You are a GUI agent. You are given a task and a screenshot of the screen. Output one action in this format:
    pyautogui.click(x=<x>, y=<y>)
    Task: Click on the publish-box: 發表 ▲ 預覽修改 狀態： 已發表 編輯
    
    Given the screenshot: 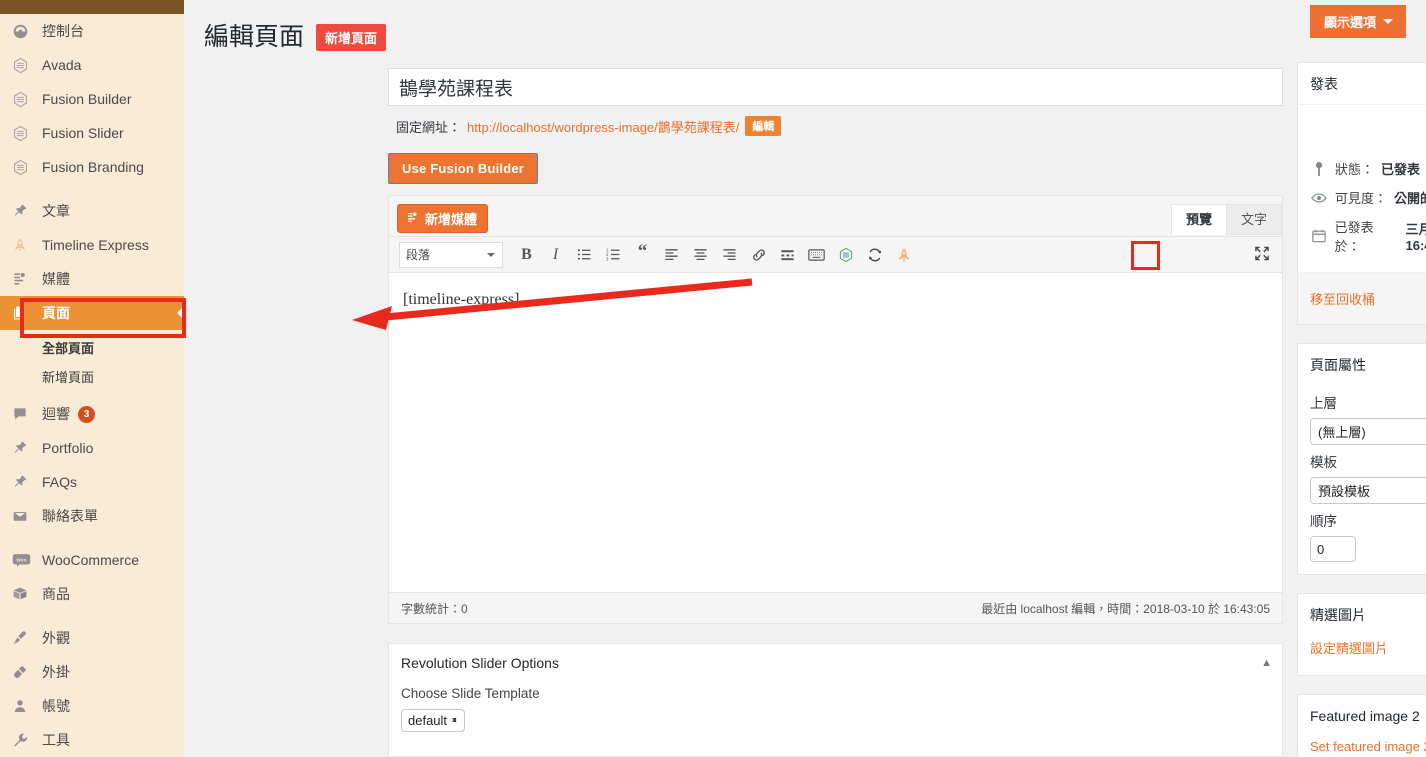 What is the action you would take?
    pyautogui.click(x=1361, y=193)
    